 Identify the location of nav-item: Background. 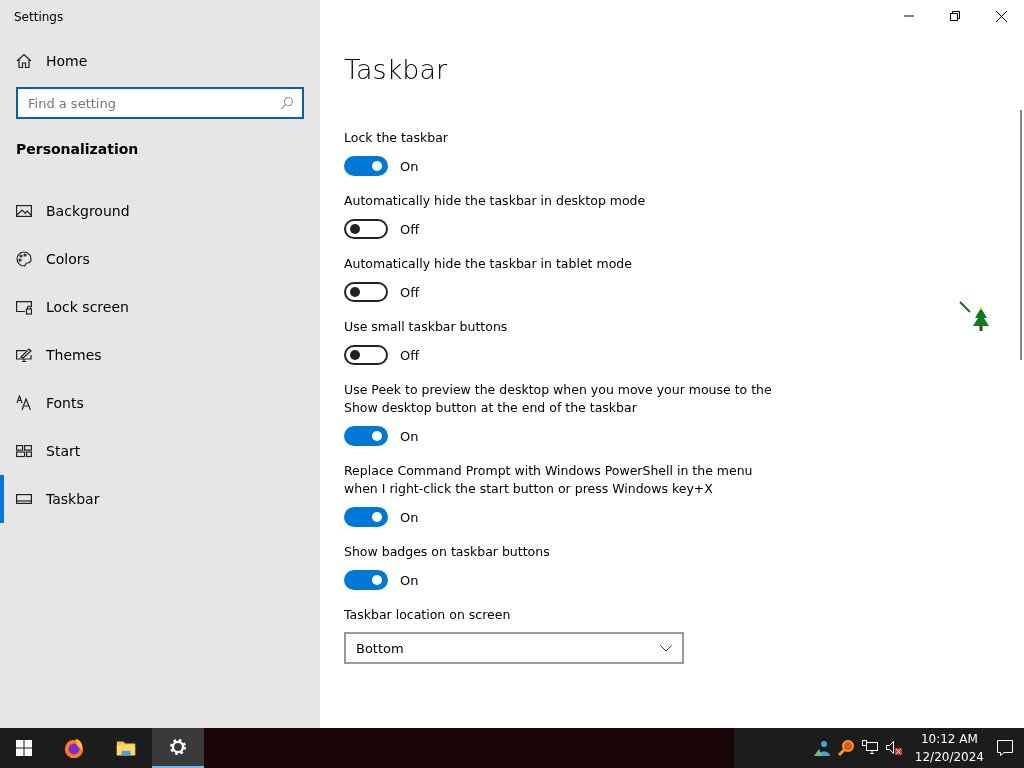
(160, 211).